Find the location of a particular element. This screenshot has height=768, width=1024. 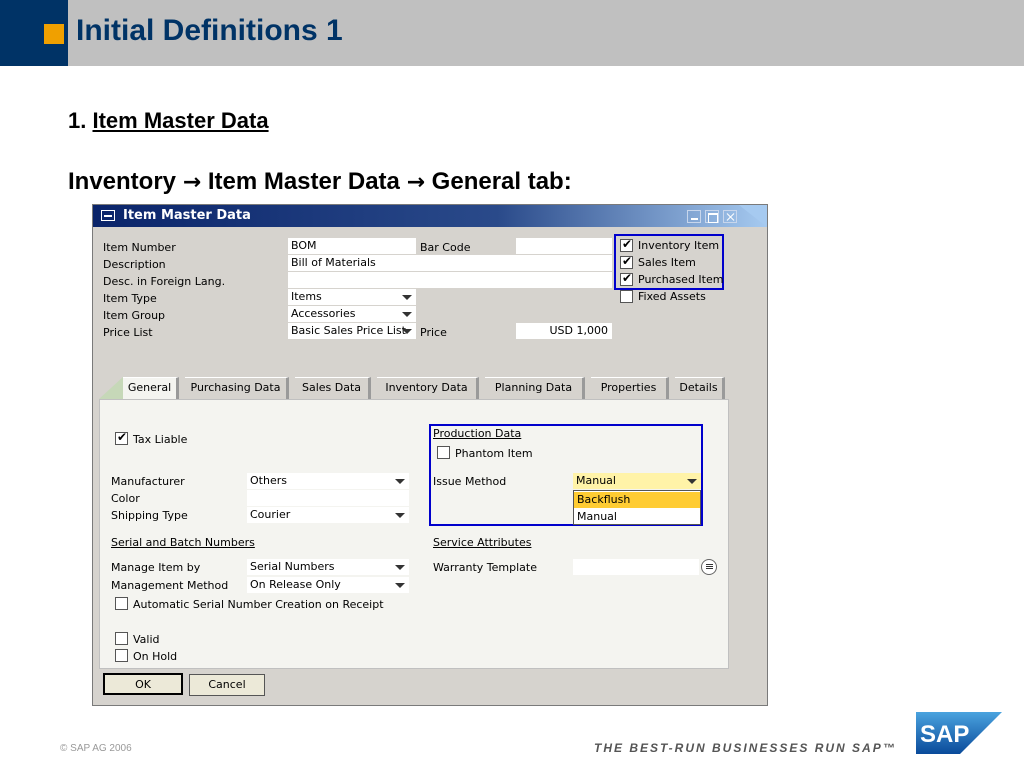

item-number-label: Item Number is located at coordinates (139, 247).